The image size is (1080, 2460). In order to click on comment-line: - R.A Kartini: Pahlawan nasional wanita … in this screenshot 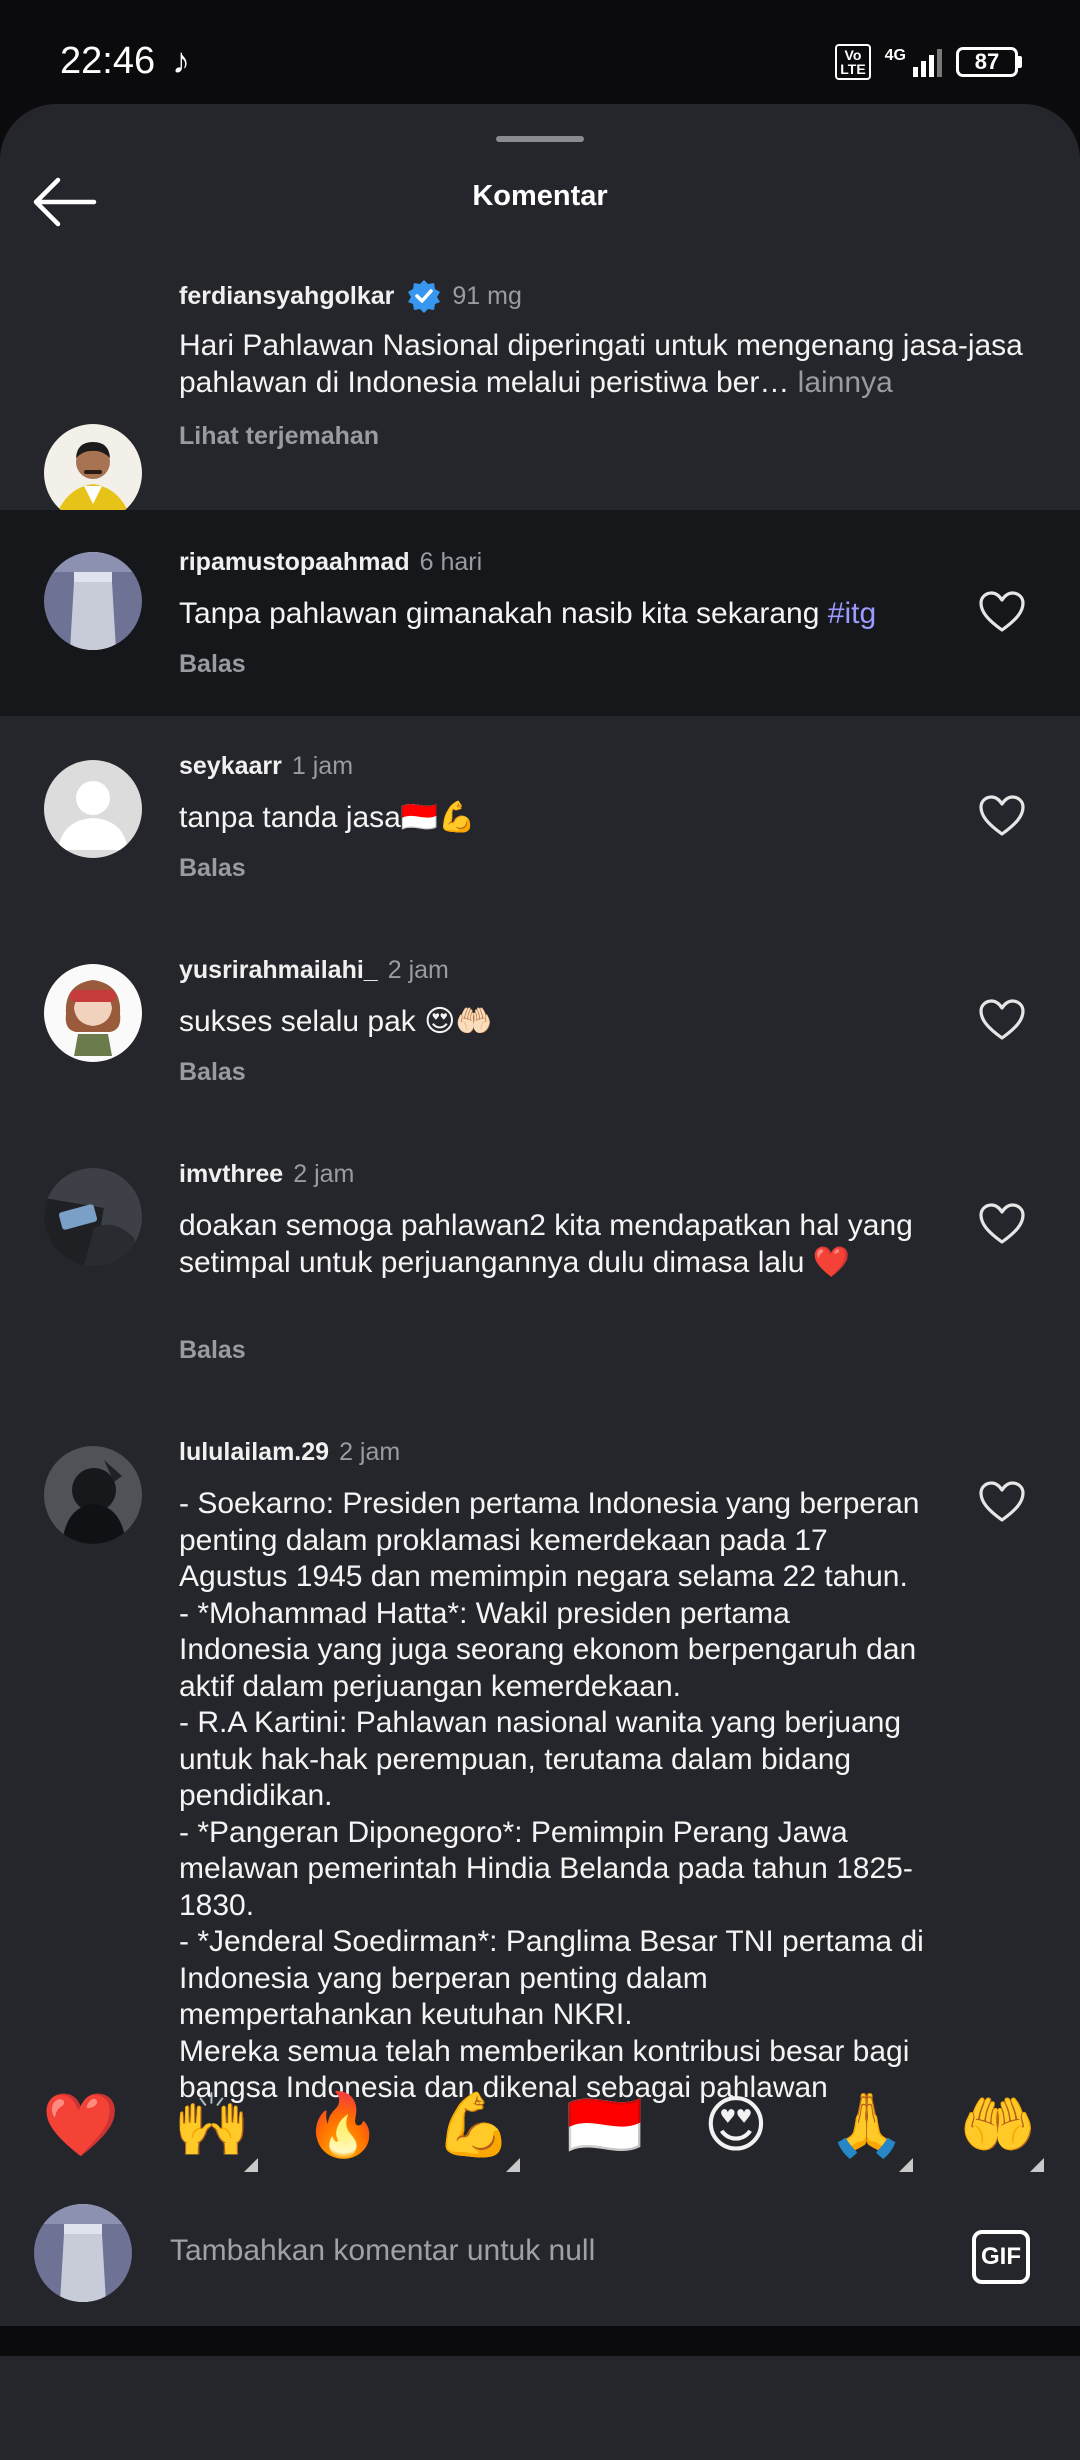, I will do `click(540, 1759)`.